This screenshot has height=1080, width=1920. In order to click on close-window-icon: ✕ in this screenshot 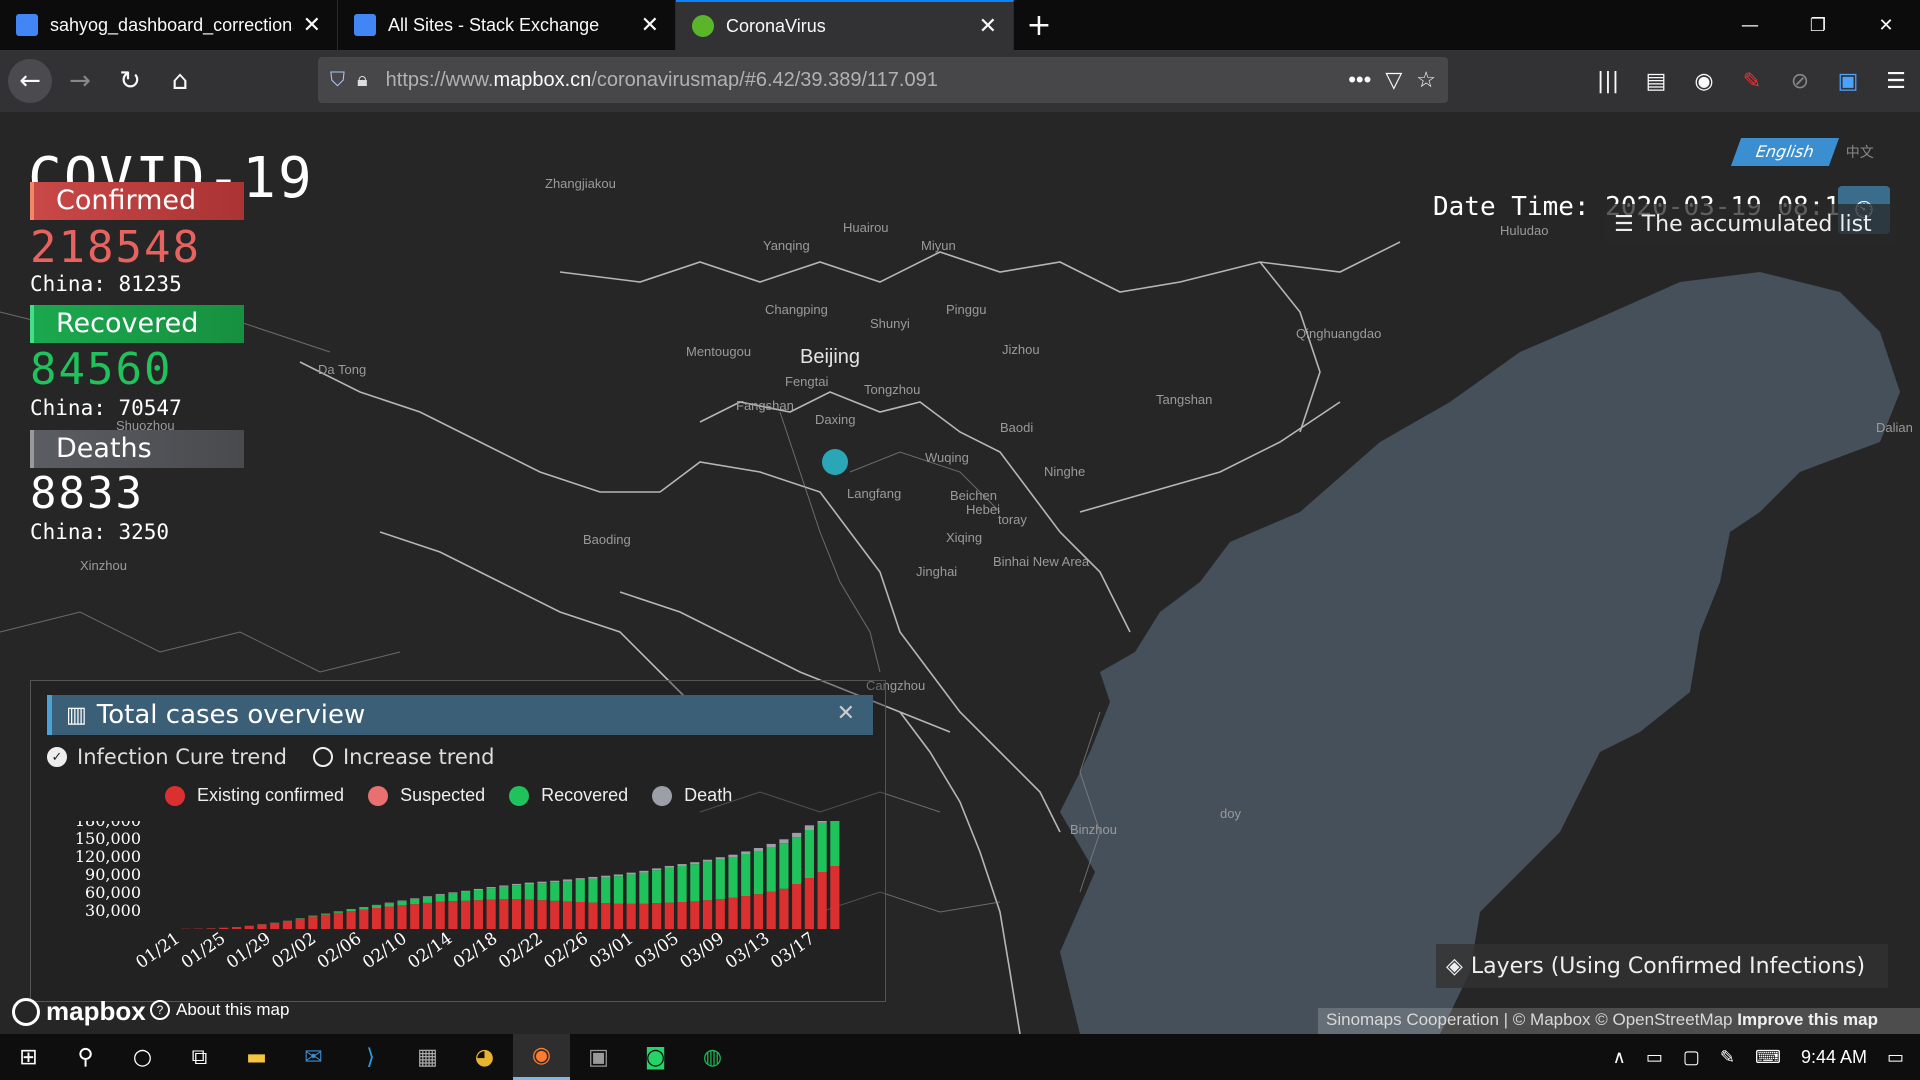, I will do `click(1886, 25)`.